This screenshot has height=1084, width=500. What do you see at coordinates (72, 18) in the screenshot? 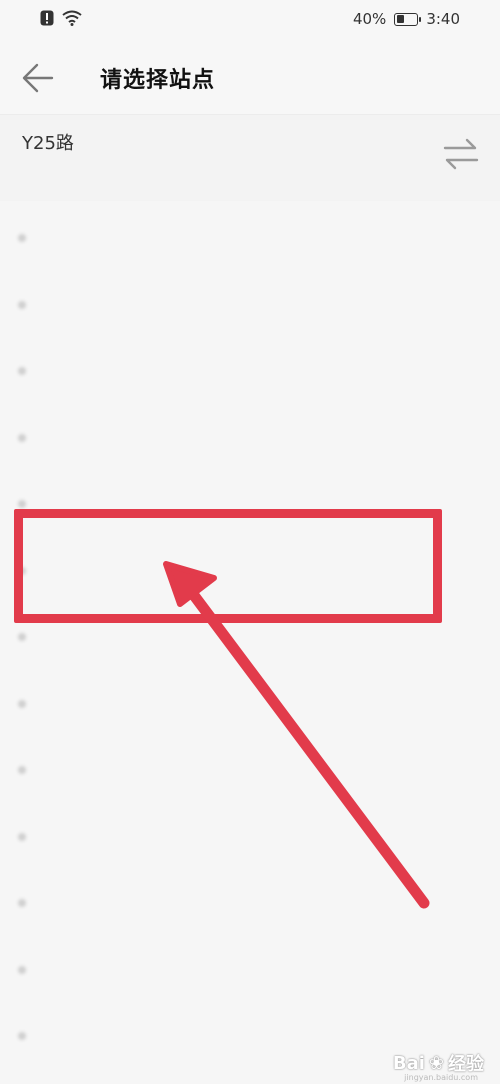
I see `wifi-icon` at bounding box center [72, 18].